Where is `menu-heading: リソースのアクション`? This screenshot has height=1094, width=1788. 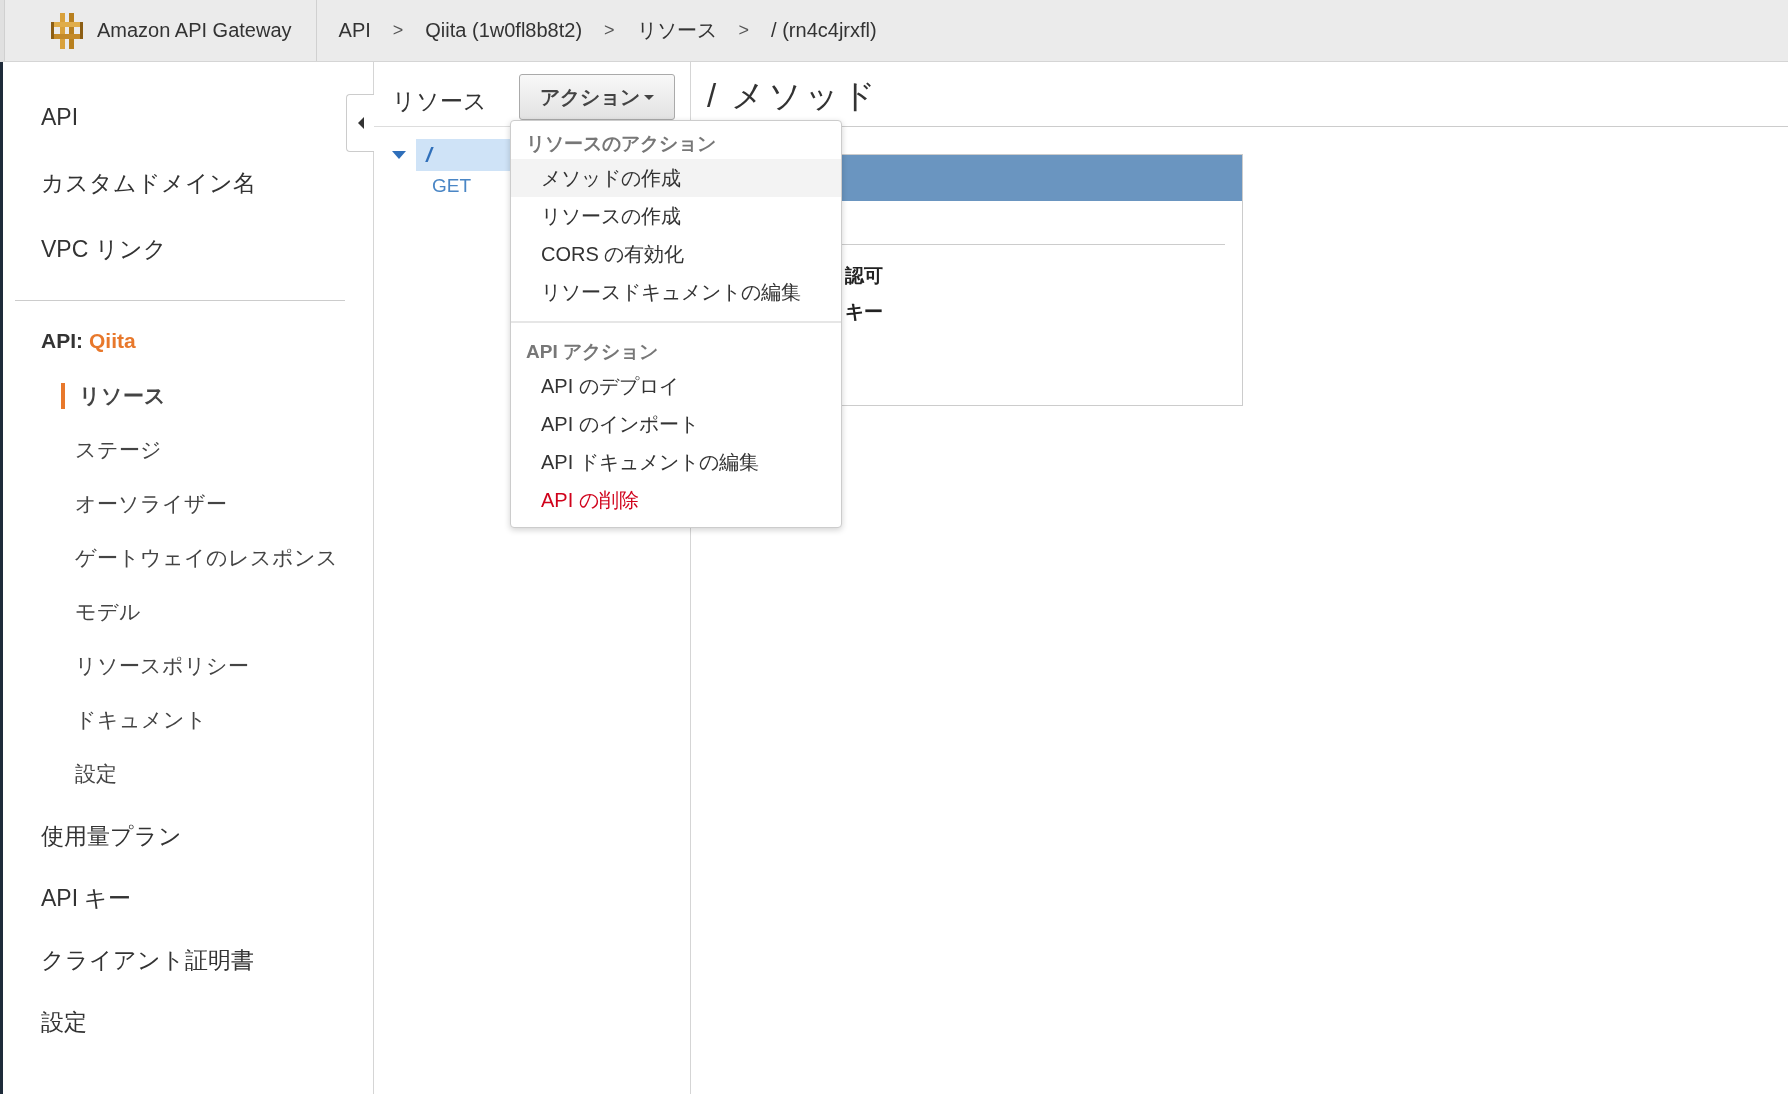 menu-heading: リソースのアクション is located at coordinates (621, 144).